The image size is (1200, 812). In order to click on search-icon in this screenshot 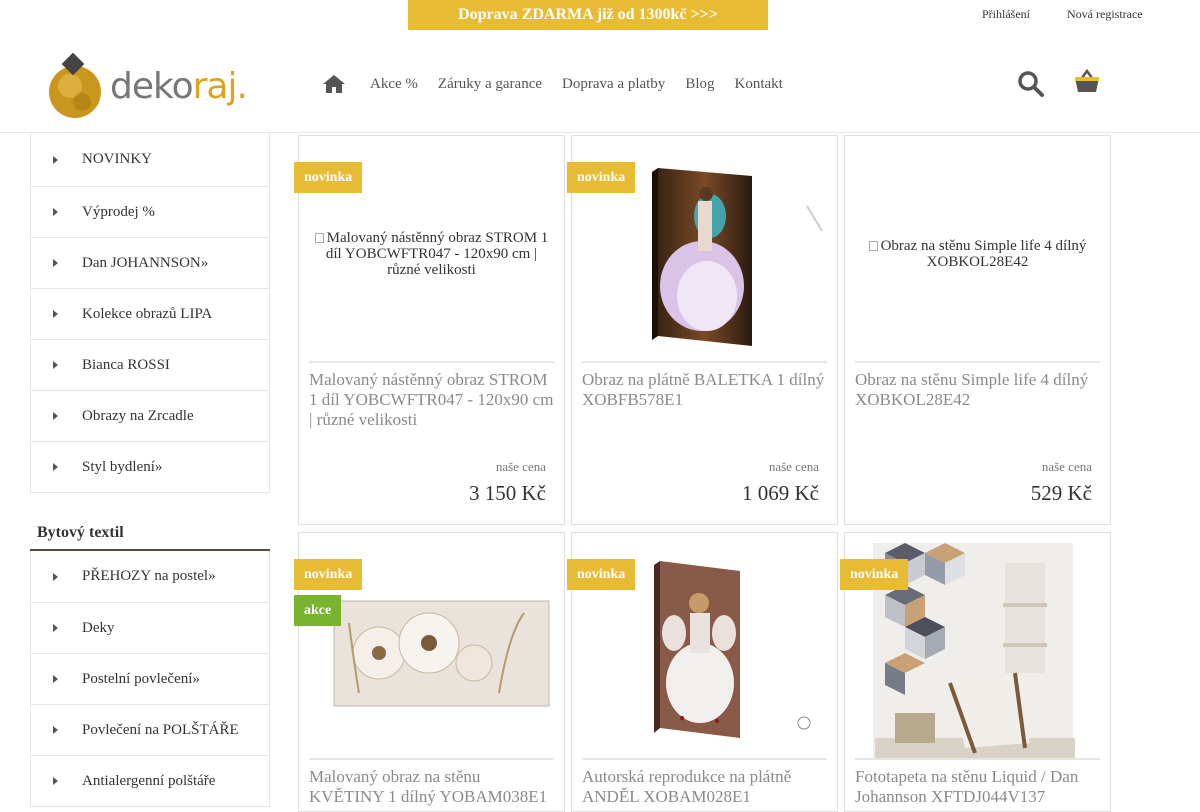, I will do `click(1031, 84)`.